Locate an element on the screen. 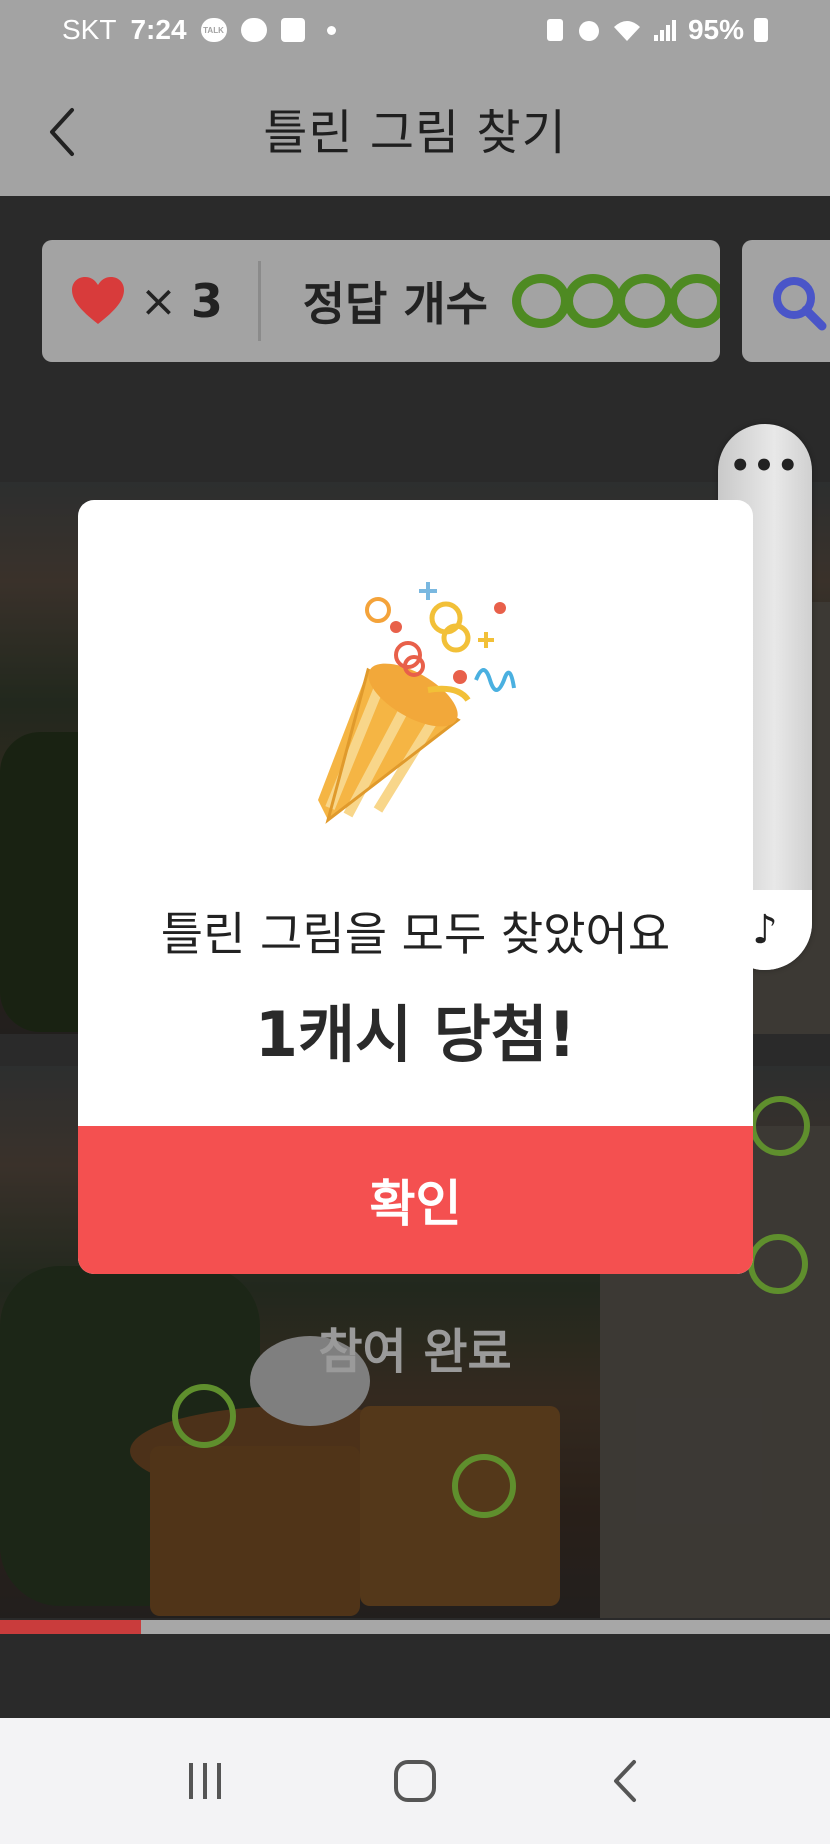  lives-display: × 3 is located at coordinates (150, 301).